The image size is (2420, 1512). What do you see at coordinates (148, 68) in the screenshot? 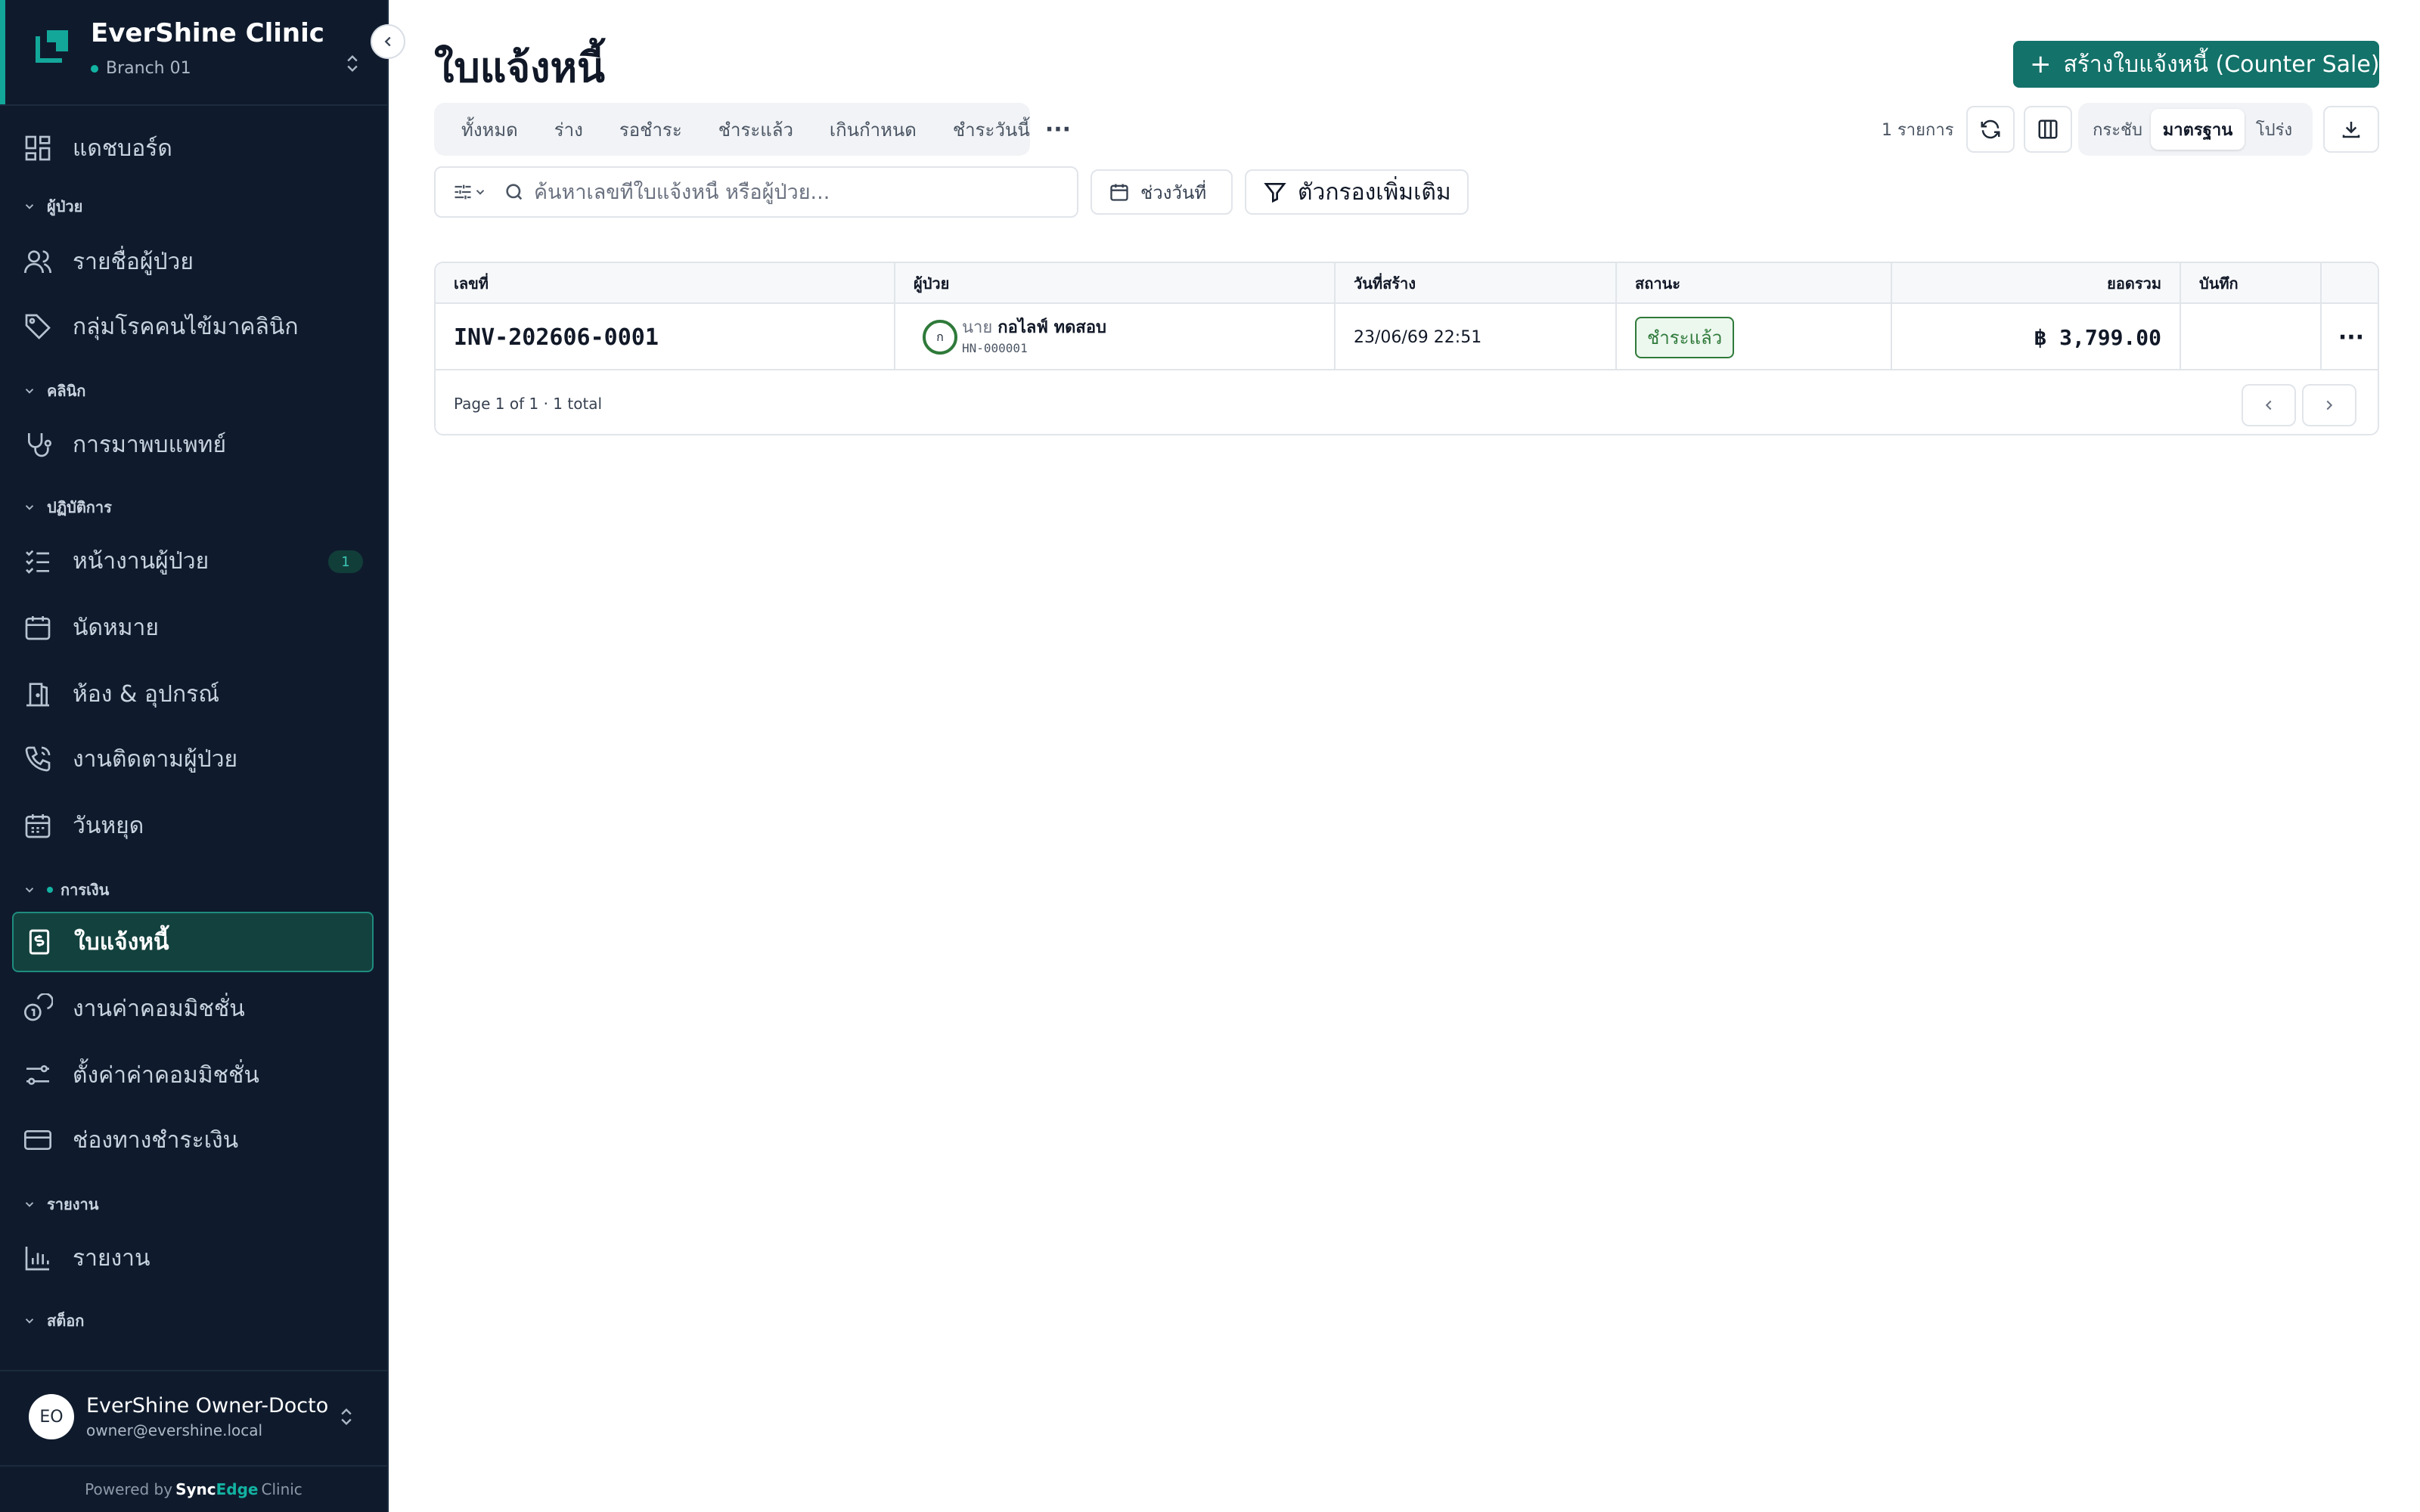
I see `branch-name: Branch 01` at bounding box center [148, 68].